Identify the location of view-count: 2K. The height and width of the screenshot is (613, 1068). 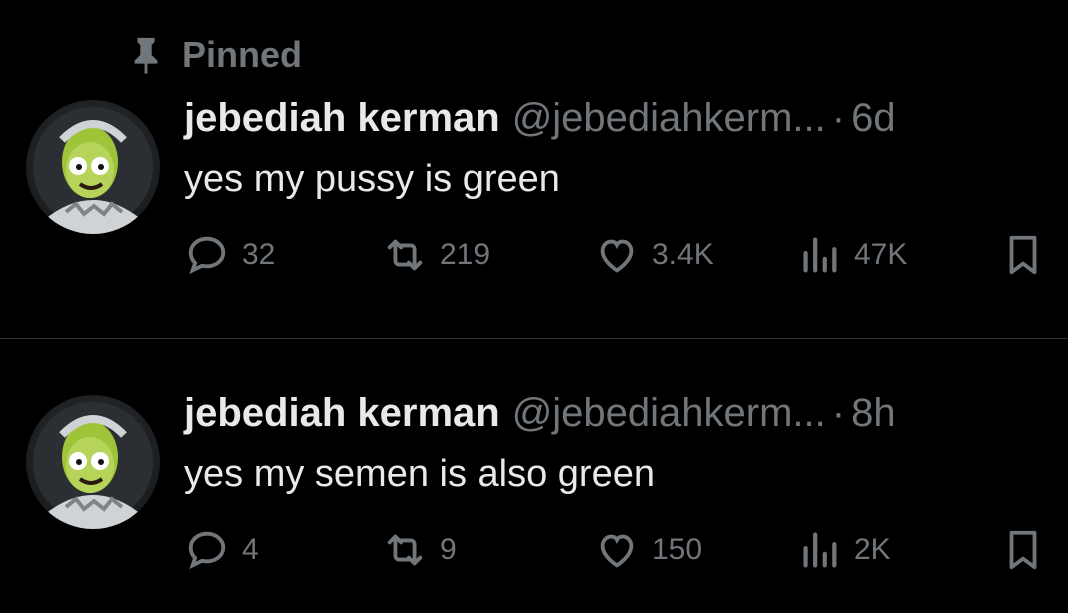
(872, 549).